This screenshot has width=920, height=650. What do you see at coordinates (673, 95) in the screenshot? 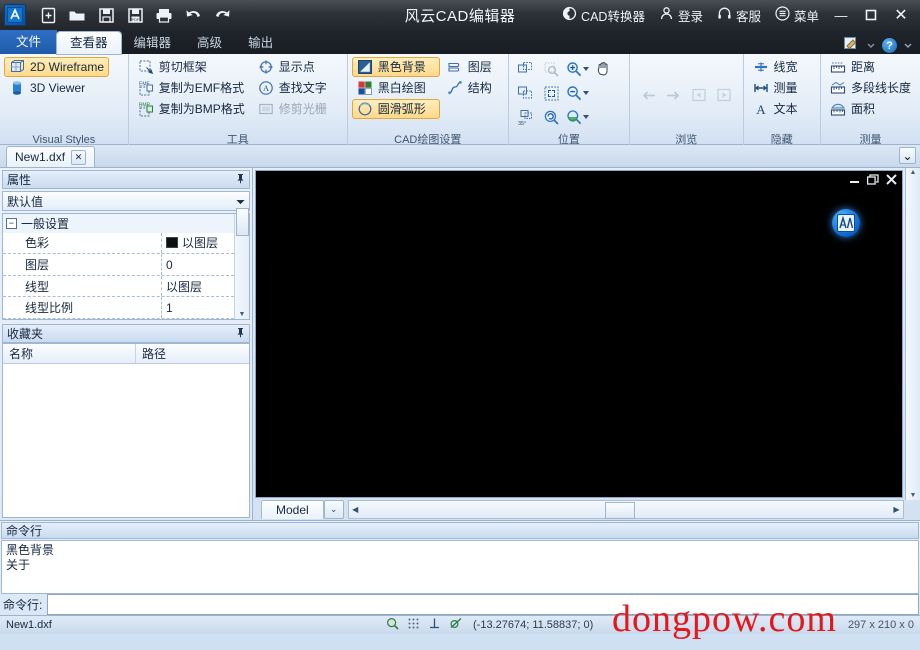
I see `forward-arrow-icon` at bounding box center [673, 95].